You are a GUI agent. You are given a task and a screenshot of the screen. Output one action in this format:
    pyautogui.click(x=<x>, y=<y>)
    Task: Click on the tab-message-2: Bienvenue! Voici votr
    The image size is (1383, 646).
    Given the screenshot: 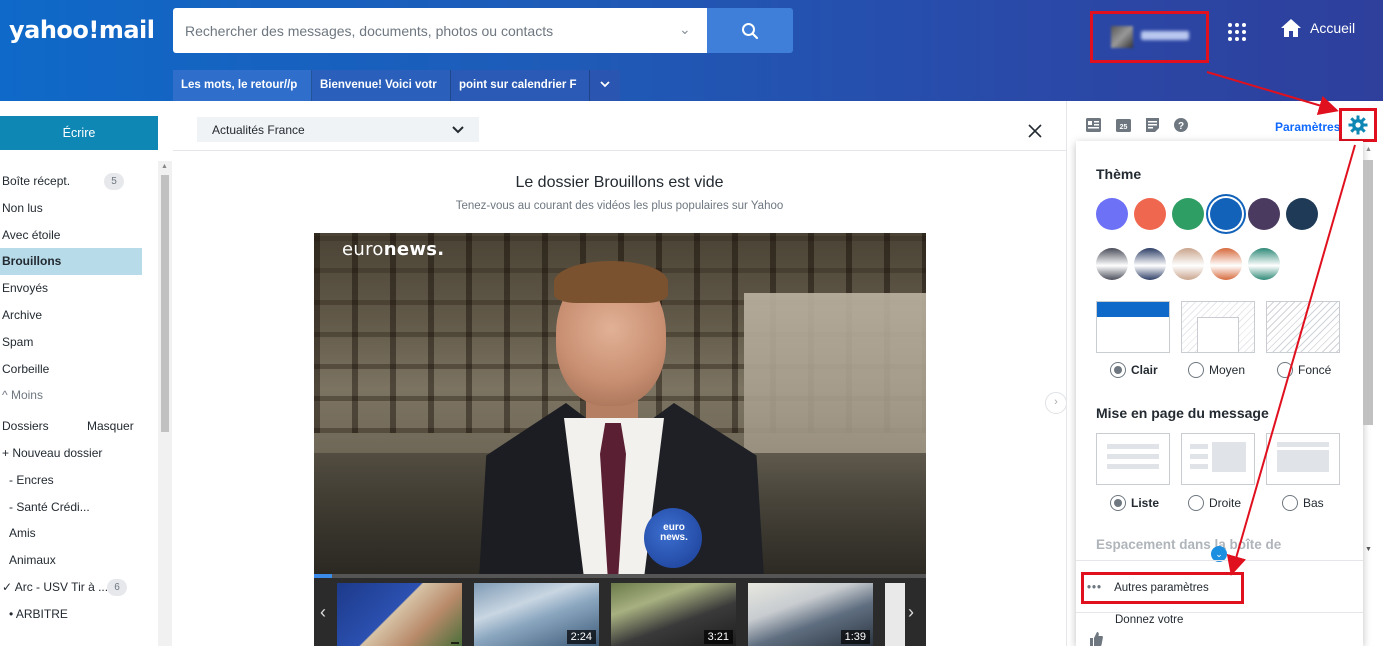 What is the action you would take?
    pyautogui.click(x=381, y=85)
    